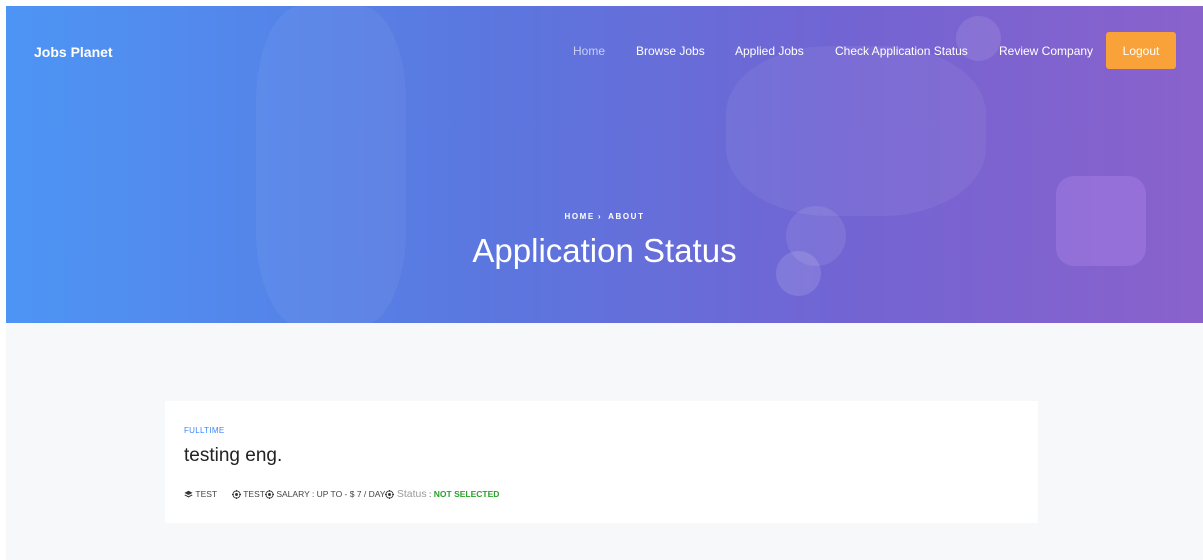 The image size is (1203, 560). I want to click on status-label: Status, so click(411, 494).